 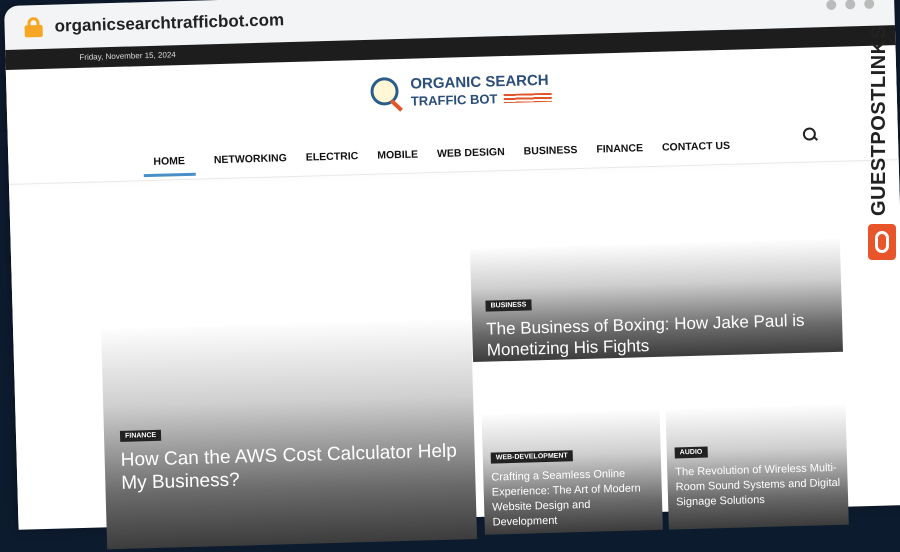 What do you see at coordinates (140, 435) in the screenshot?
I see `category-tag: FINANCE` at bounding box center [140, 435].